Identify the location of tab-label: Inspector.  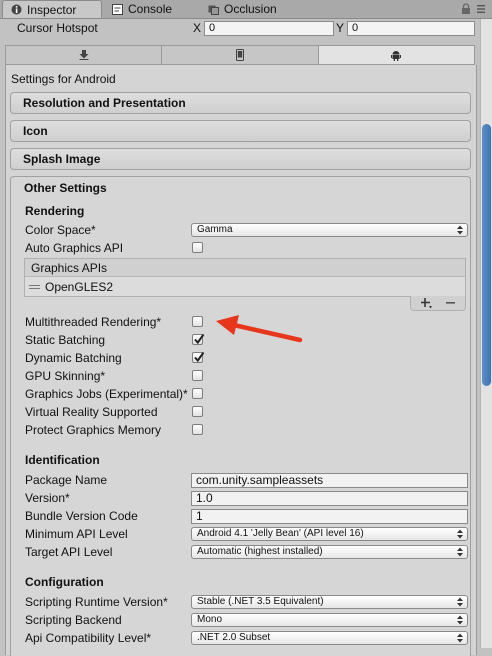
(52, 9).